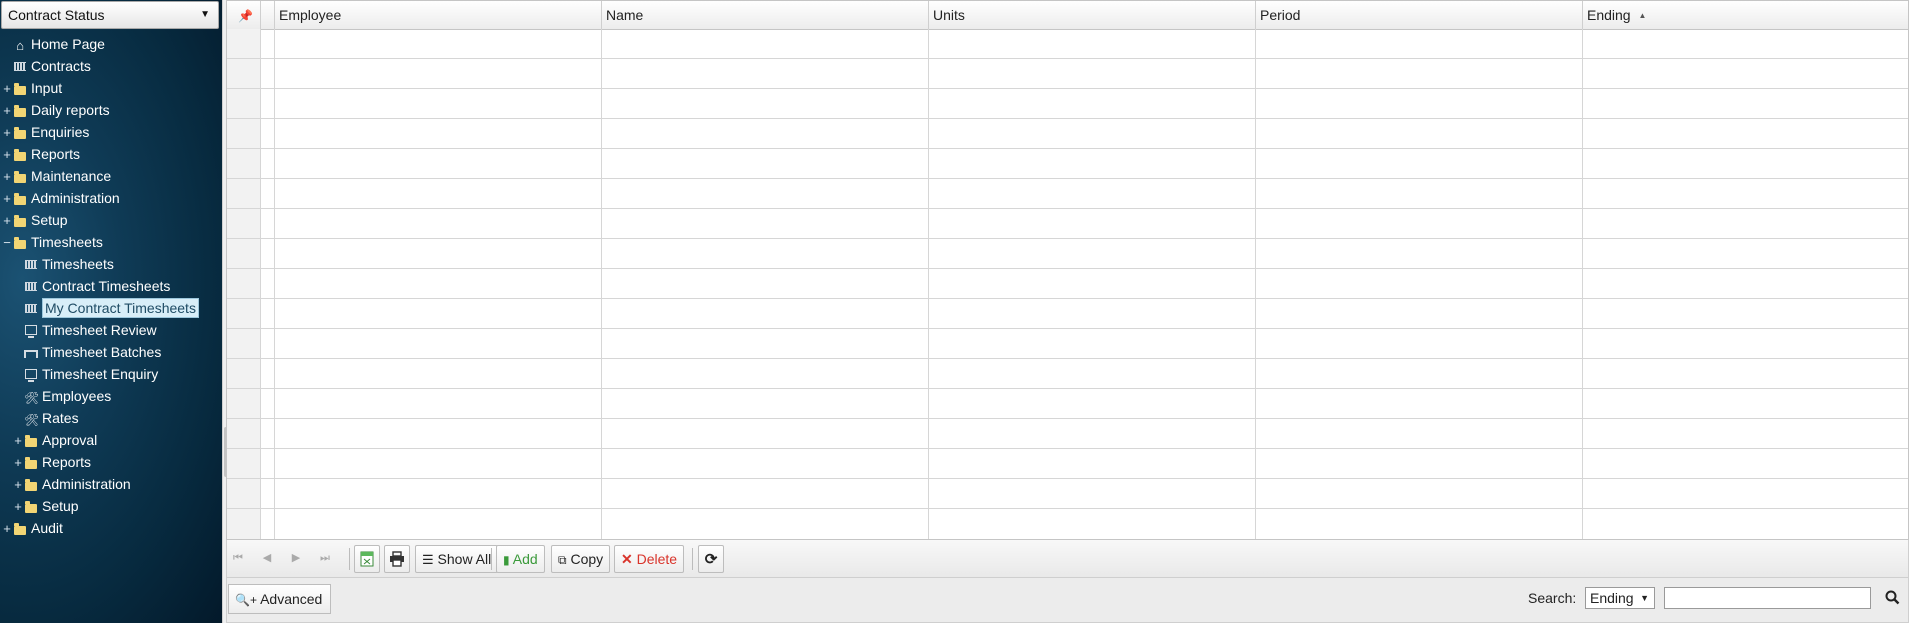 The width and height of the screenshot is (1911, 623). What do you see at coordinates (581, 559) in the screenshot?
I see `copy-button: ⧉ Copy` at bounding box center [581, 559].